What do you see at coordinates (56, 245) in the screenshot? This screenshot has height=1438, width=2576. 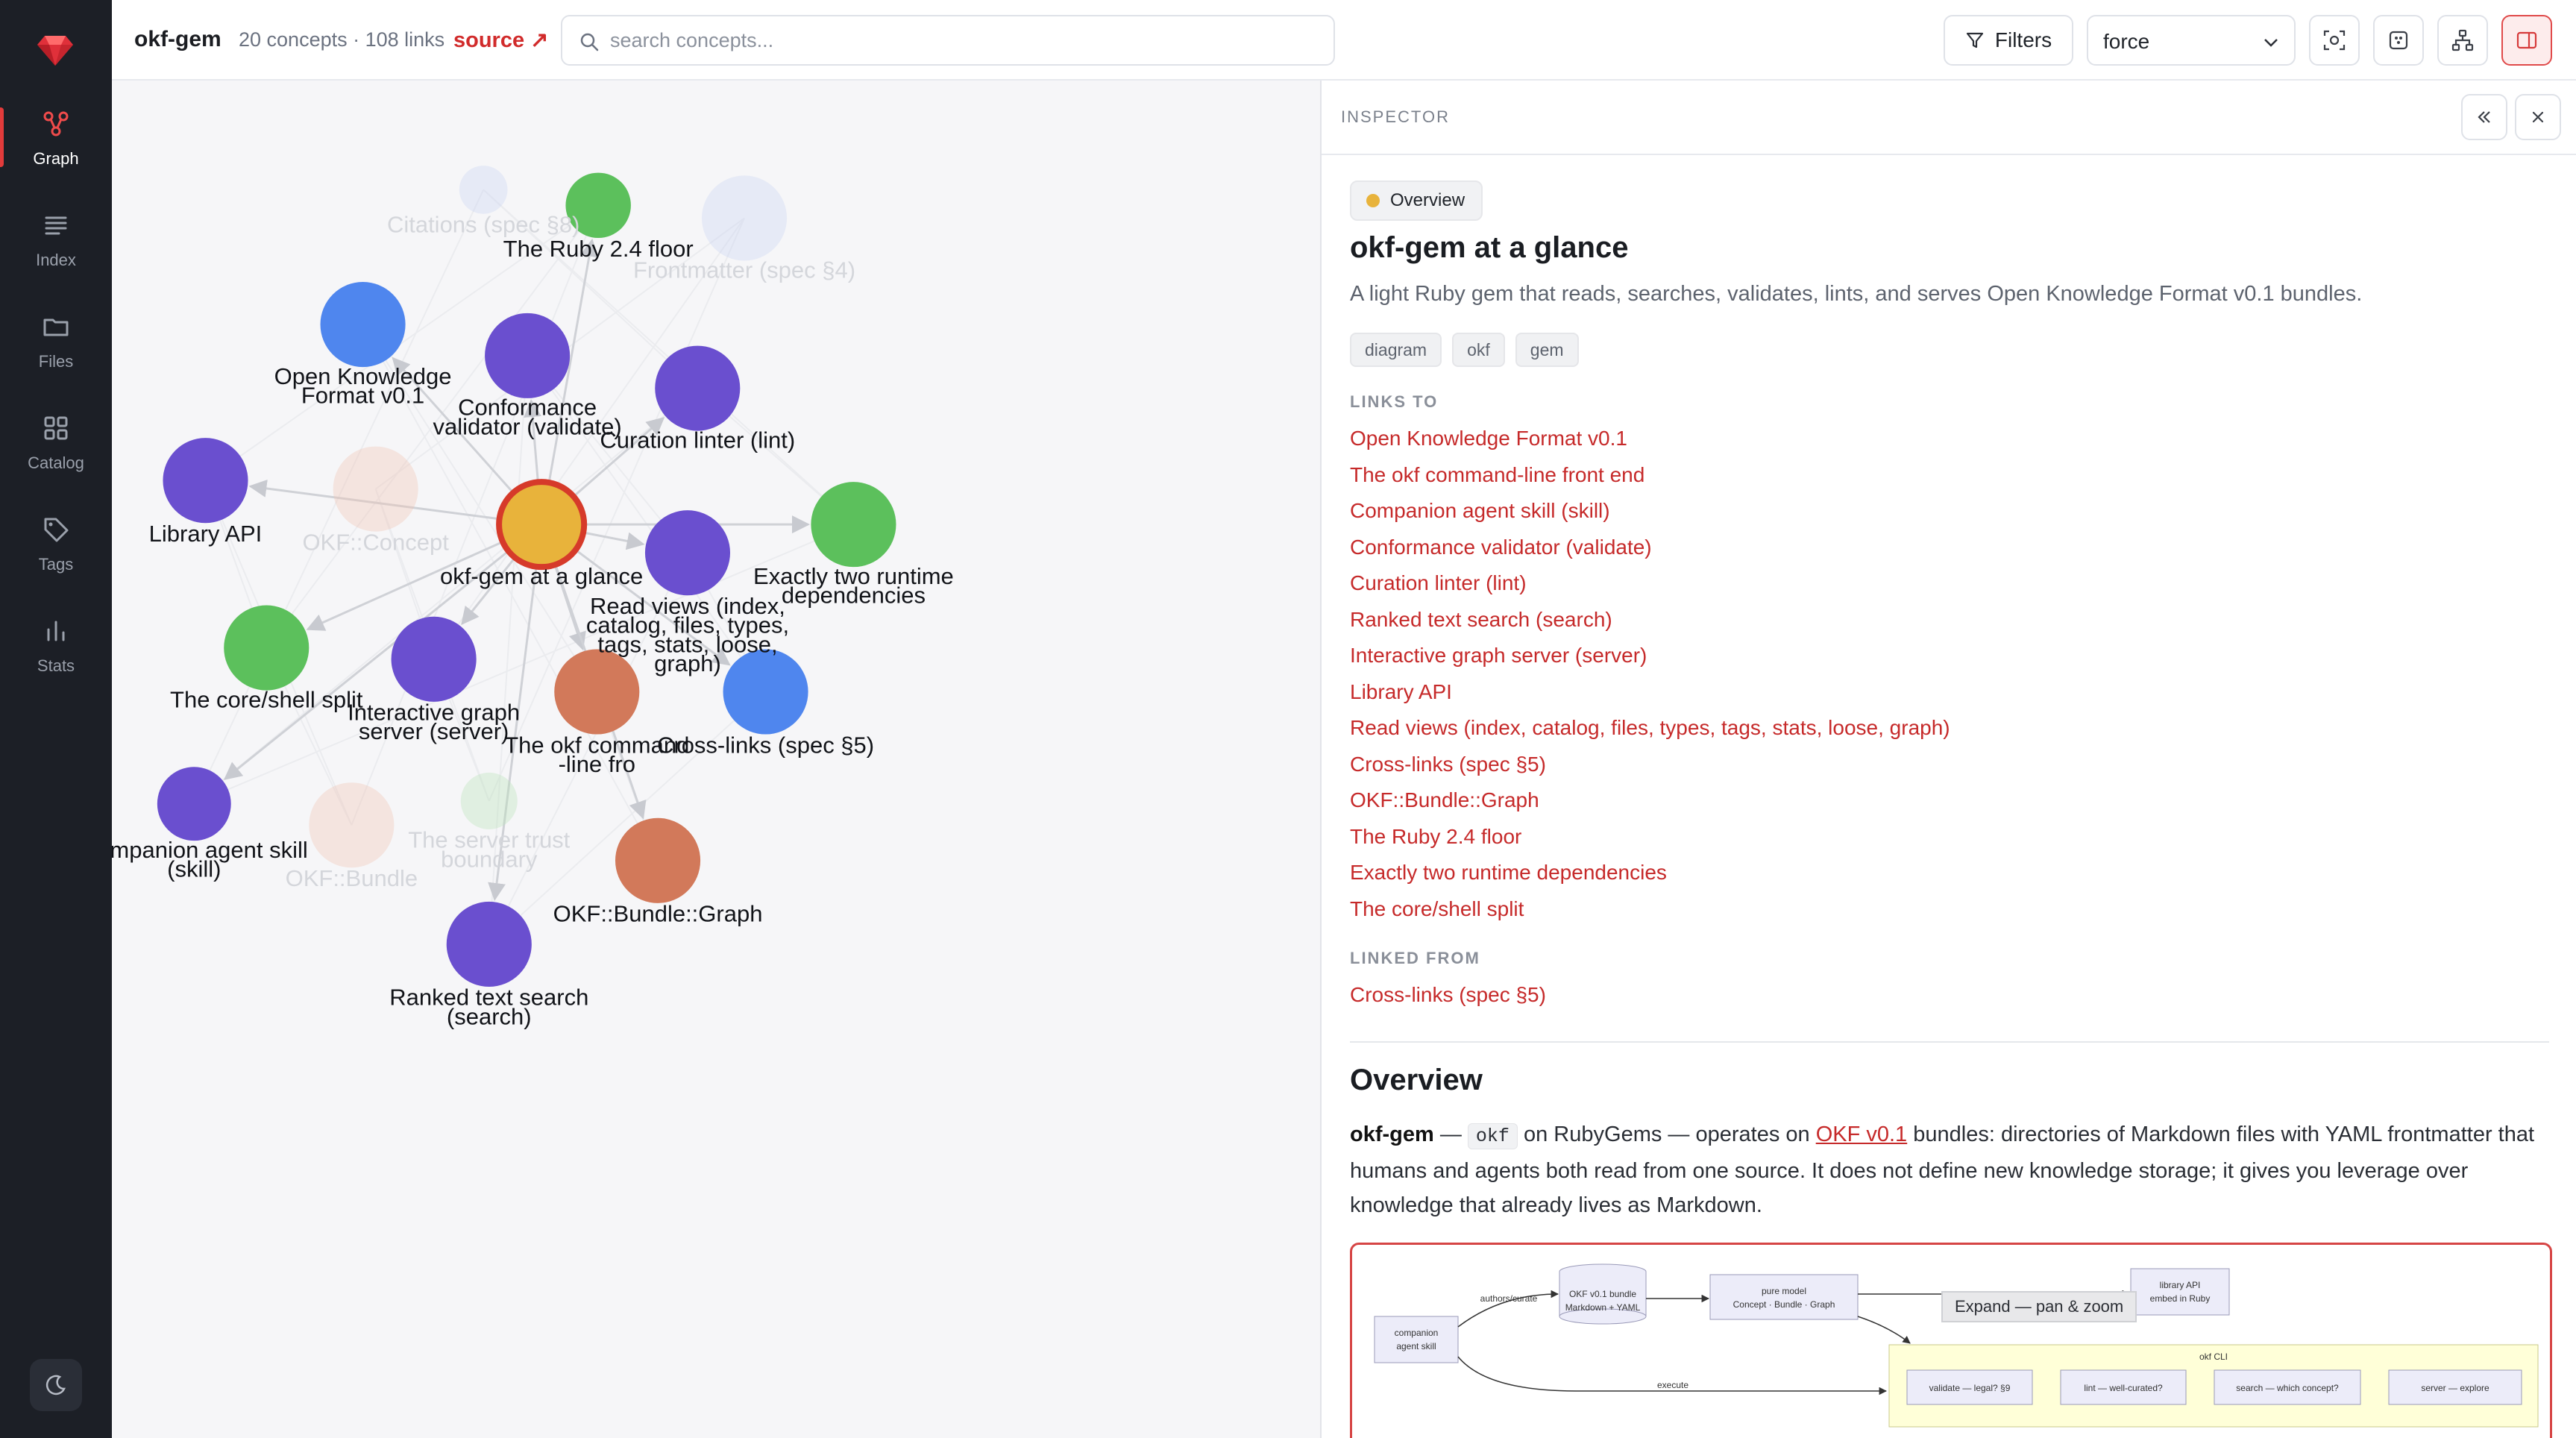 I see `sidebar-item-index: Index` at bounding box center [56, 245].